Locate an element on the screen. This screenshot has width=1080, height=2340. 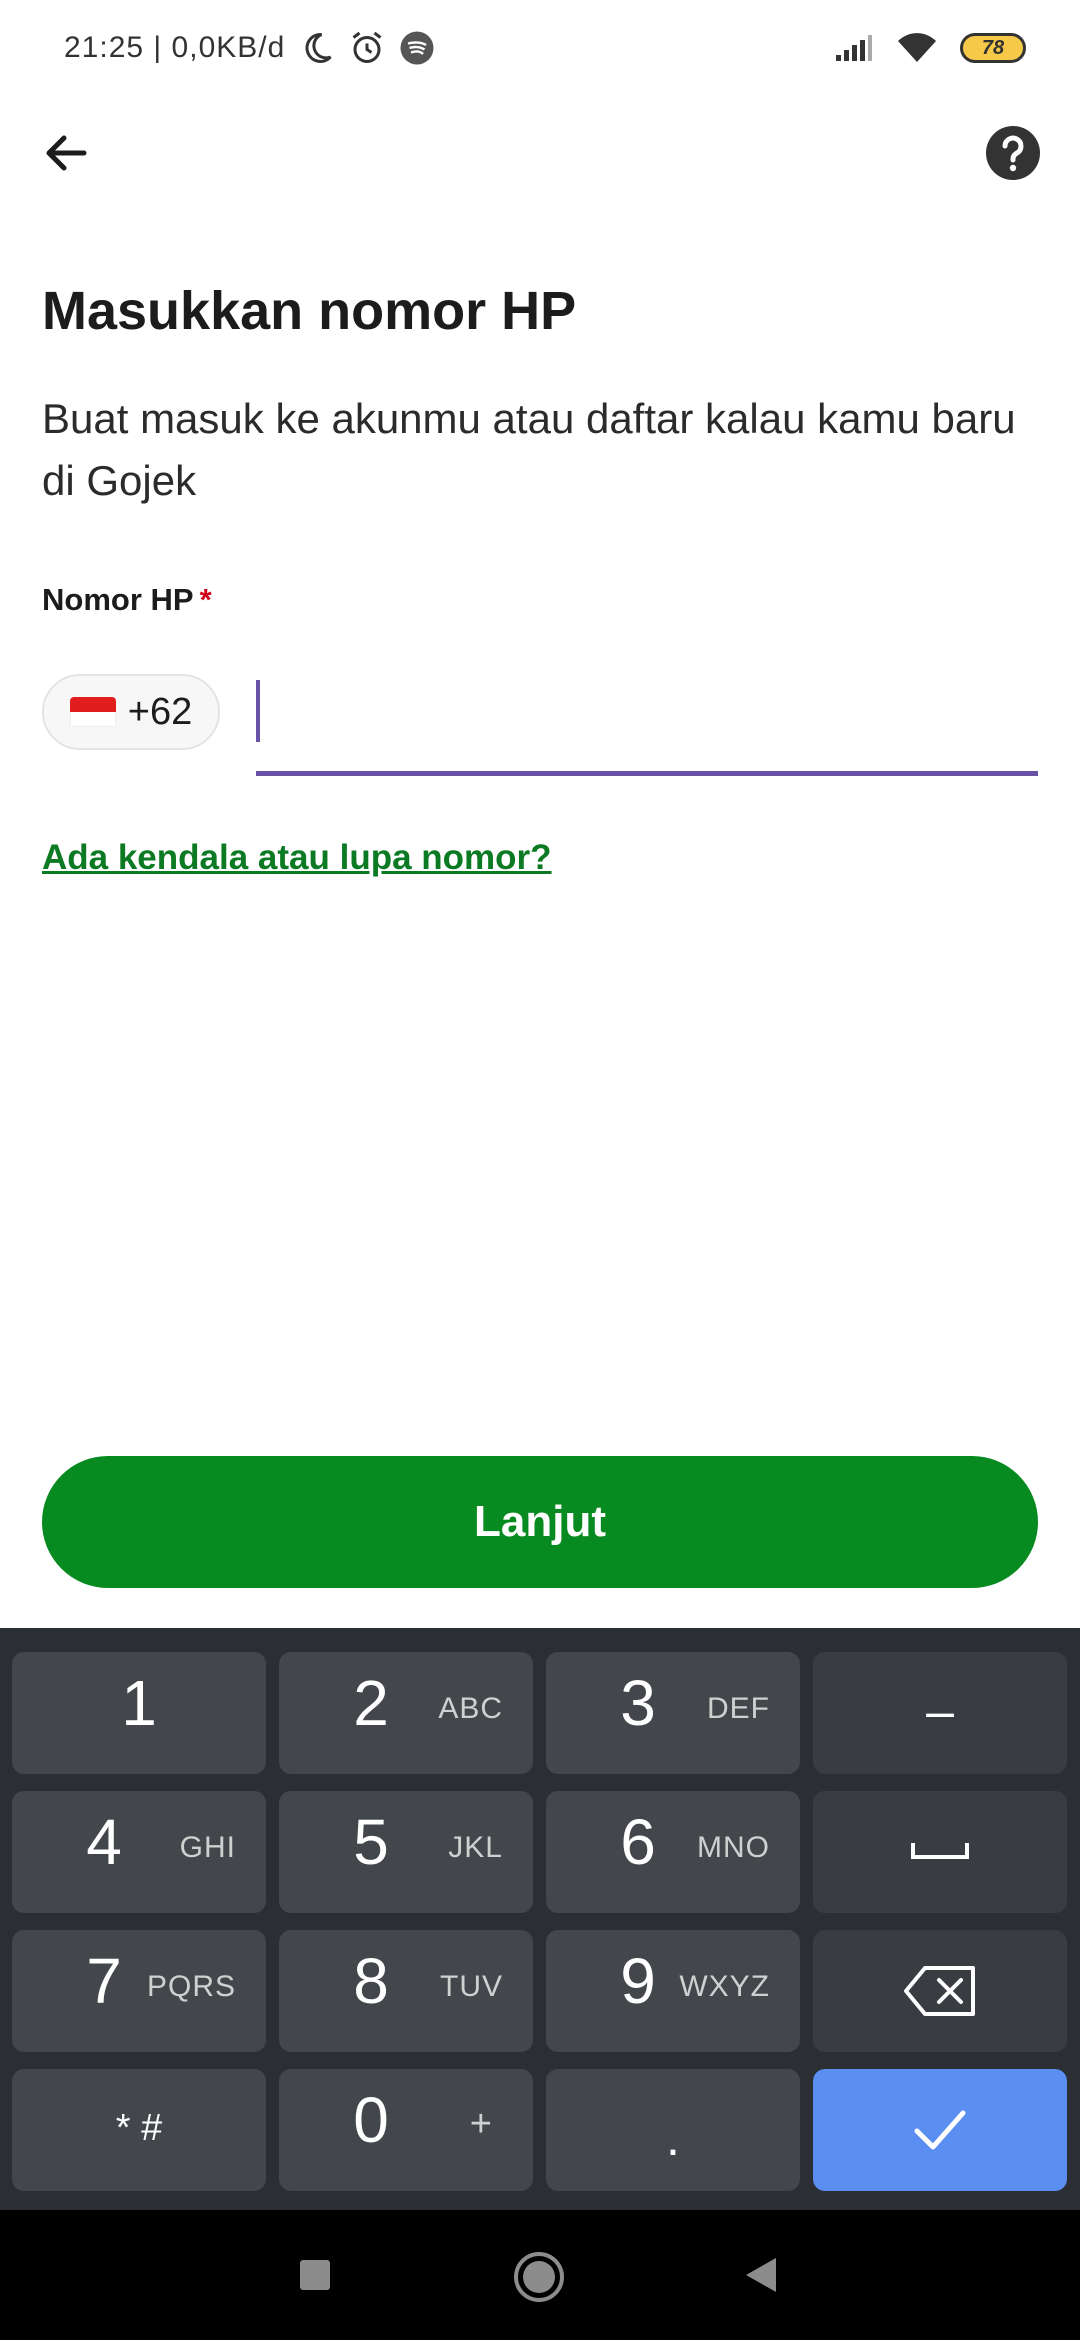
country-code-selector: +62 is located at coordinates (131, 712).